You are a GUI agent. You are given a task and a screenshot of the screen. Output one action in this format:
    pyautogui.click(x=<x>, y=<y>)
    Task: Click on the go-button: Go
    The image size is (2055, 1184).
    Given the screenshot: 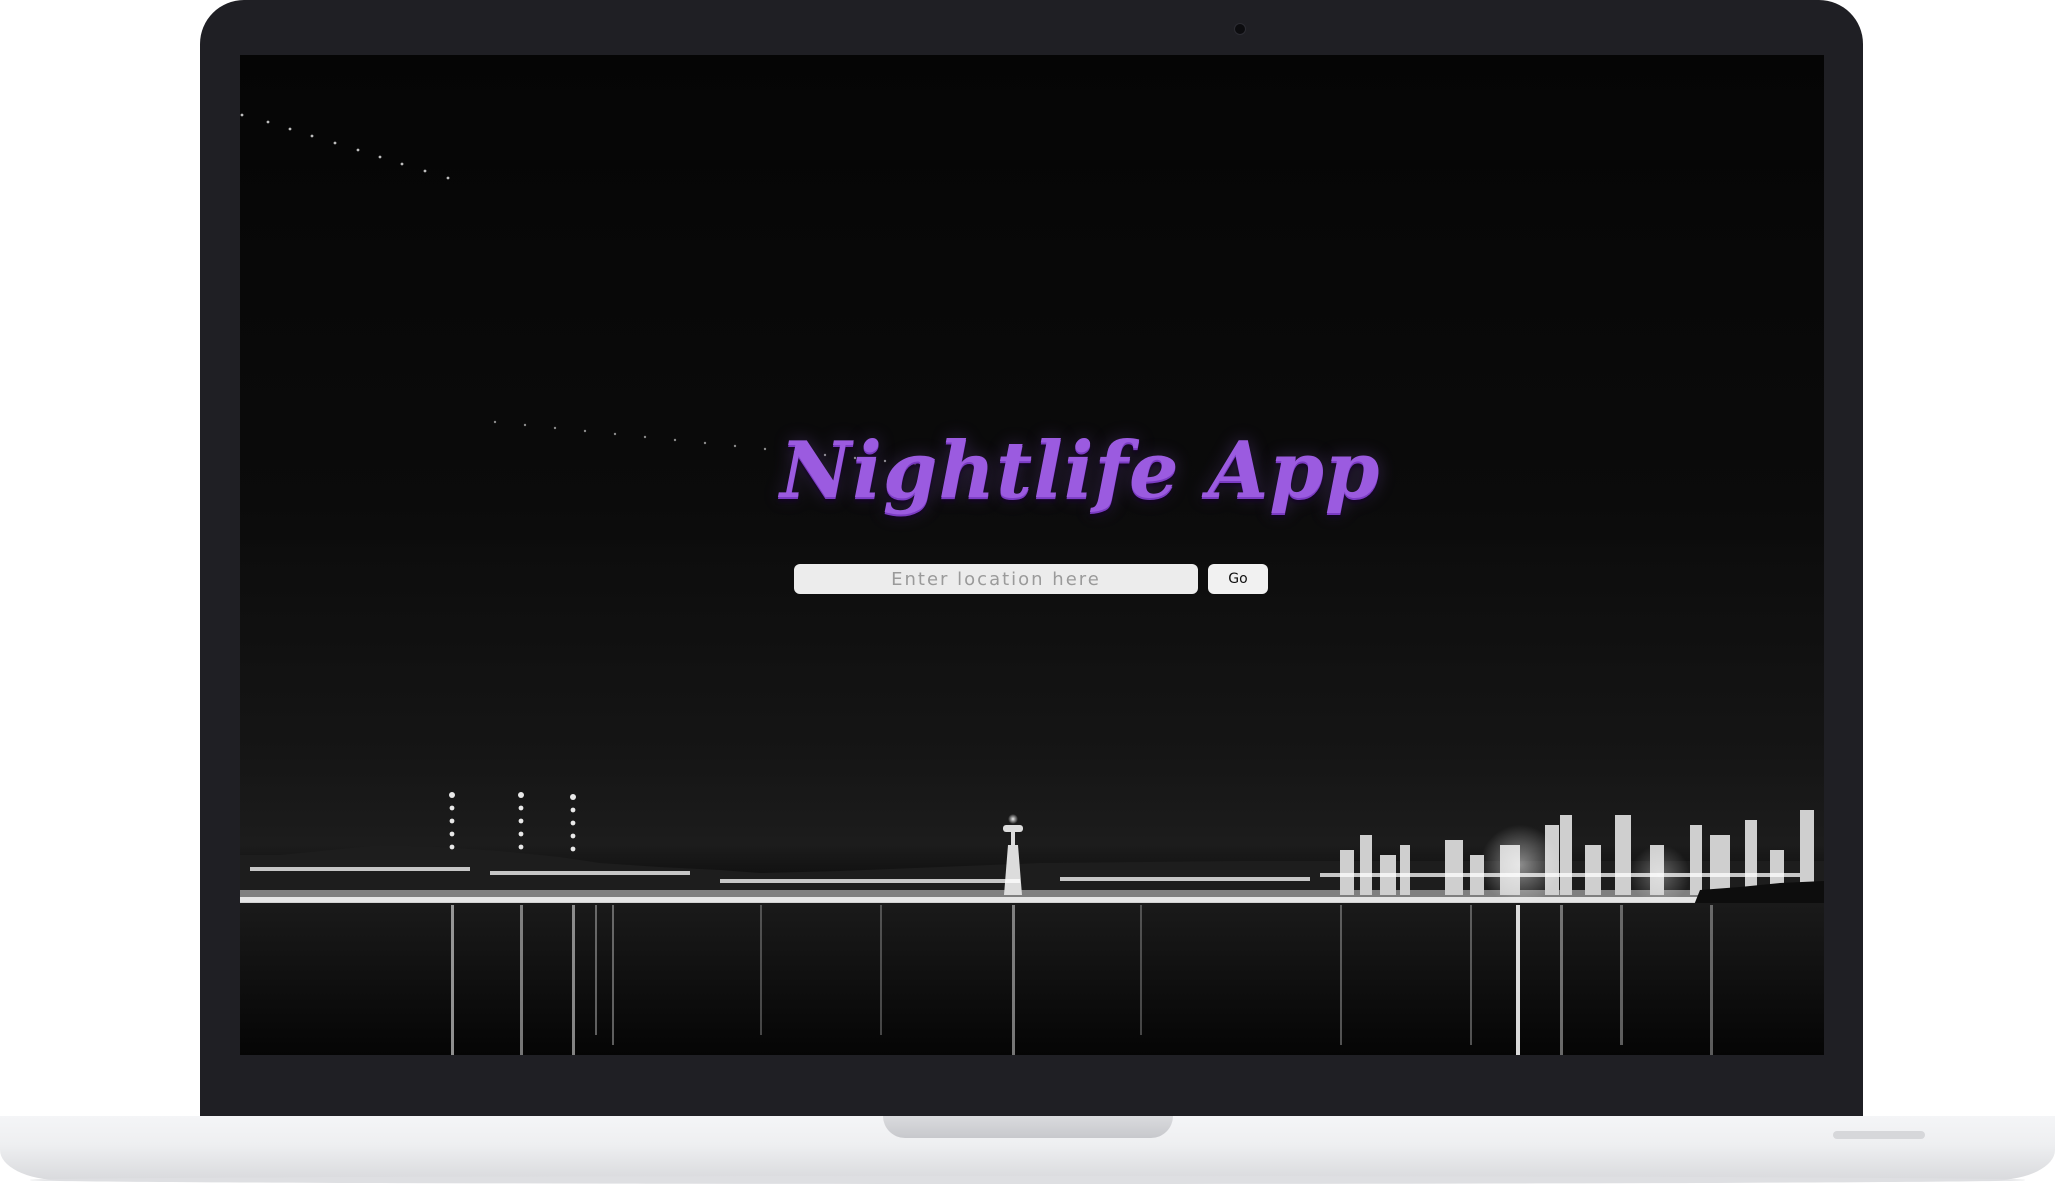 What is the action you would take?
    pyautogui.click(x=1238, y=579)
    